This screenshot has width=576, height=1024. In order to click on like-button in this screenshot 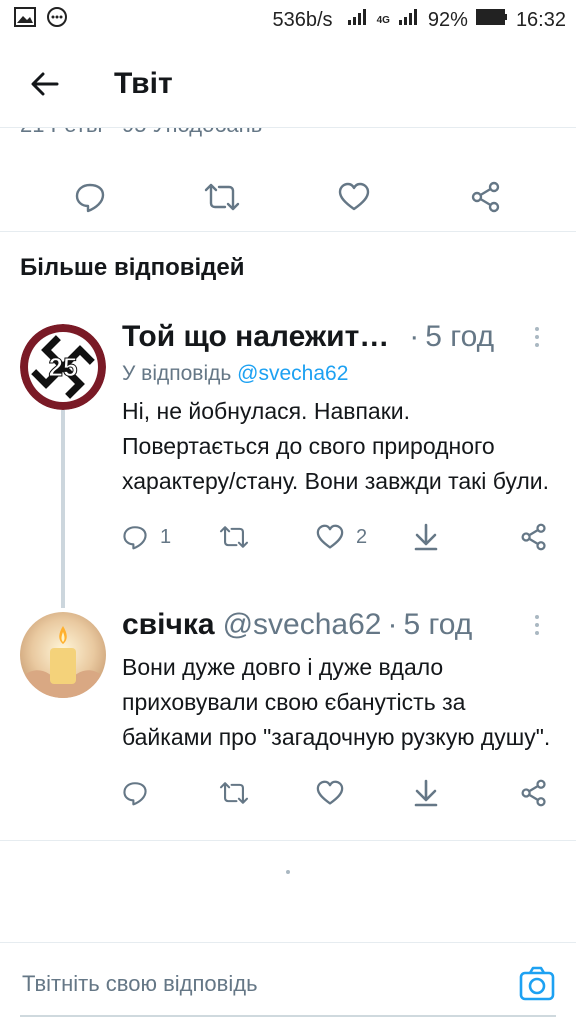, I will do `click(364, 793)`.